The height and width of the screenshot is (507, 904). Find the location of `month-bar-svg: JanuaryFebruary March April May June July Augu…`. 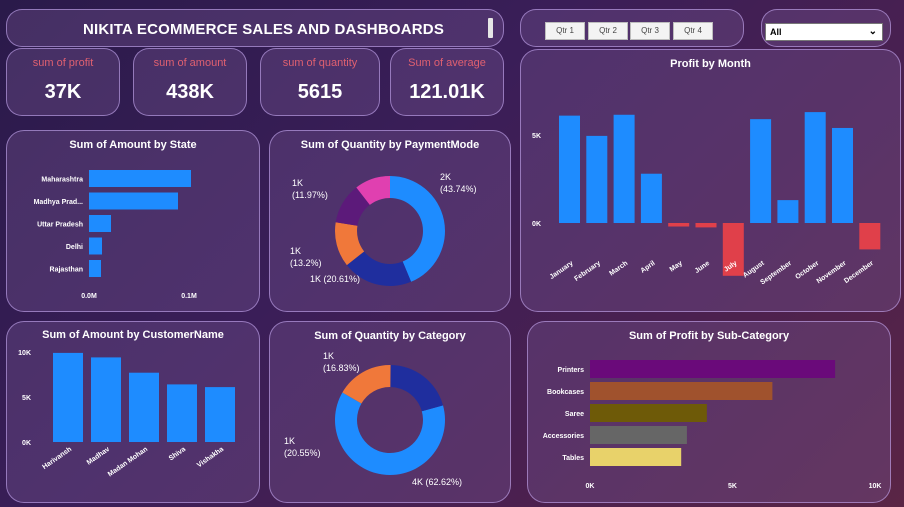

month-bar-svg: JanuaryFebruary March April May June July Augu… is located at coordinates (706, 199).